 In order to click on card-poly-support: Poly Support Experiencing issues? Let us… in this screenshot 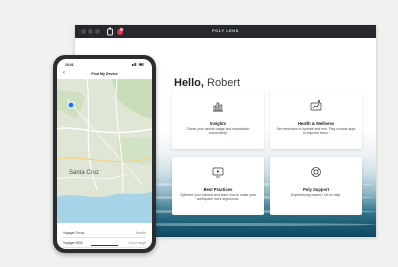, I will do `click(316, 186)`.